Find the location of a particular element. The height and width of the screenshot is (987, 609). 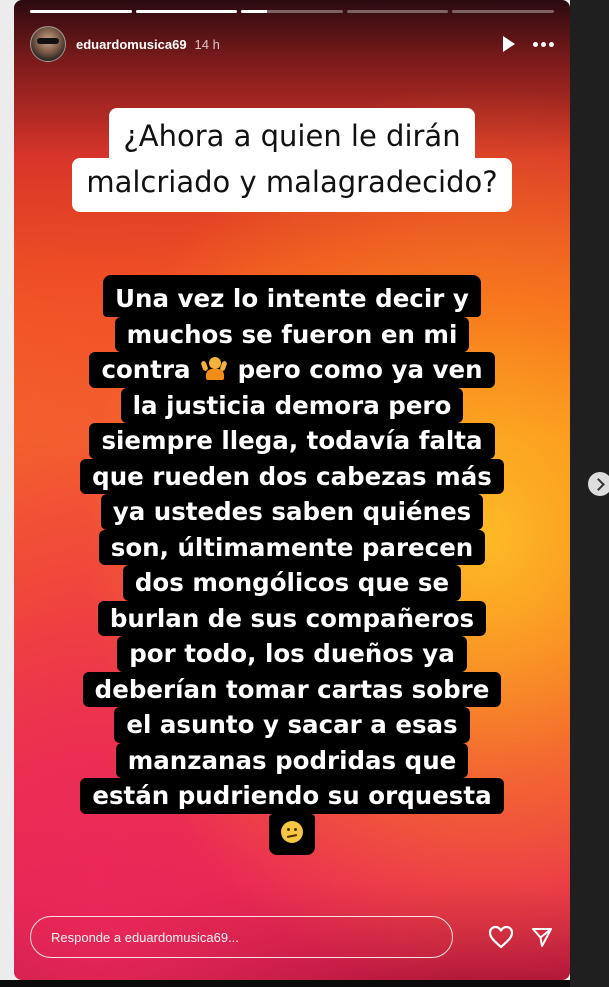

confused-face-emoji is located at coordinates (292, 831).